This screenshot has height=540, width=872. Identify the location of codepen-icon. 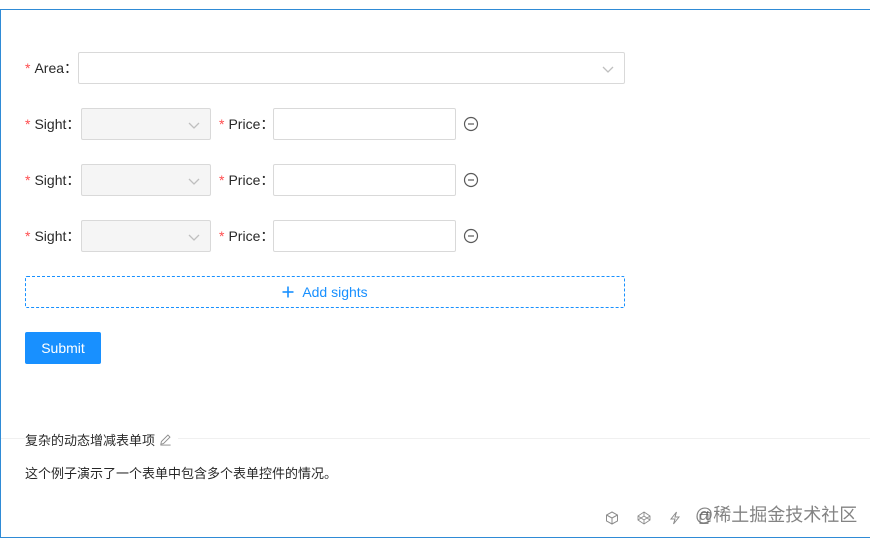
(644, 518).